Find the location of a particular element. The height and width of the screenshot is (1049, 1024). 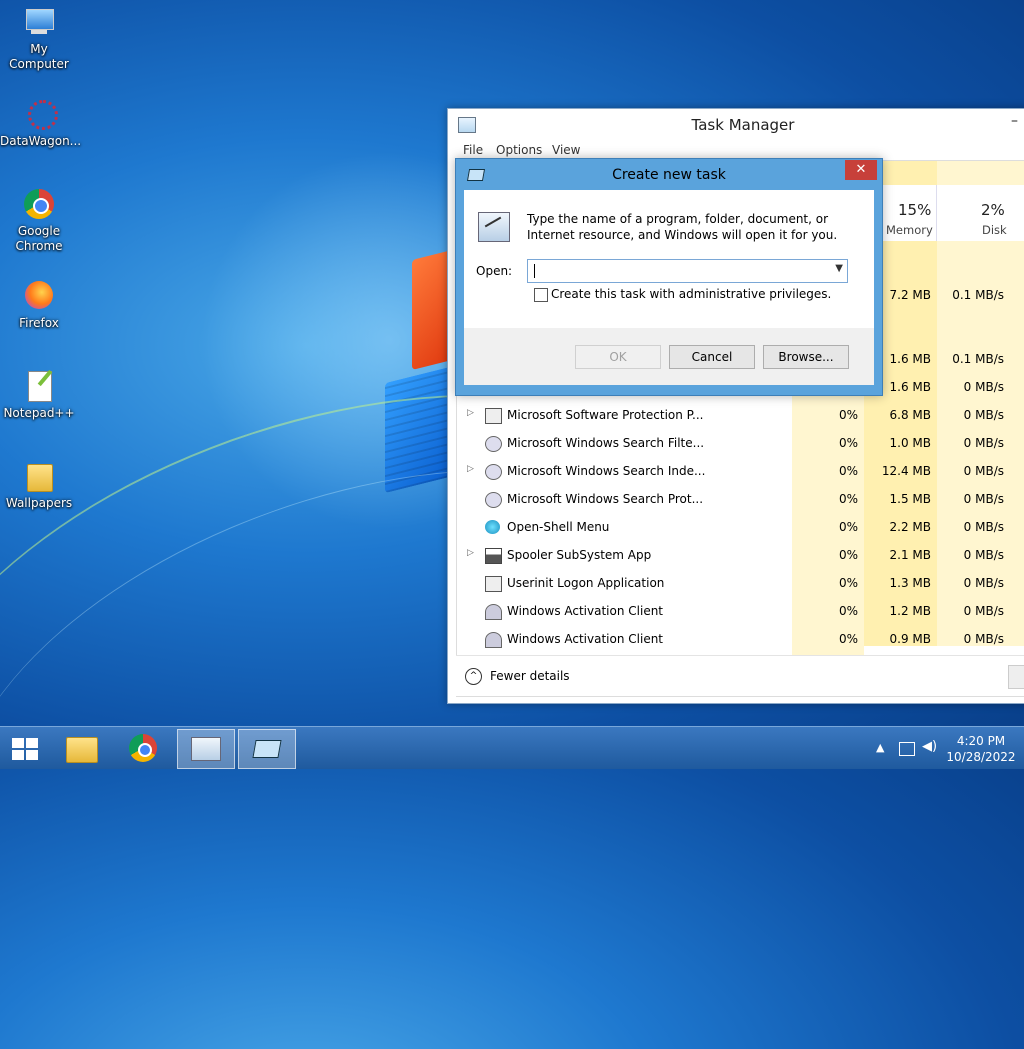

taskbar-file-explorer is located at coordinates (82, 748).